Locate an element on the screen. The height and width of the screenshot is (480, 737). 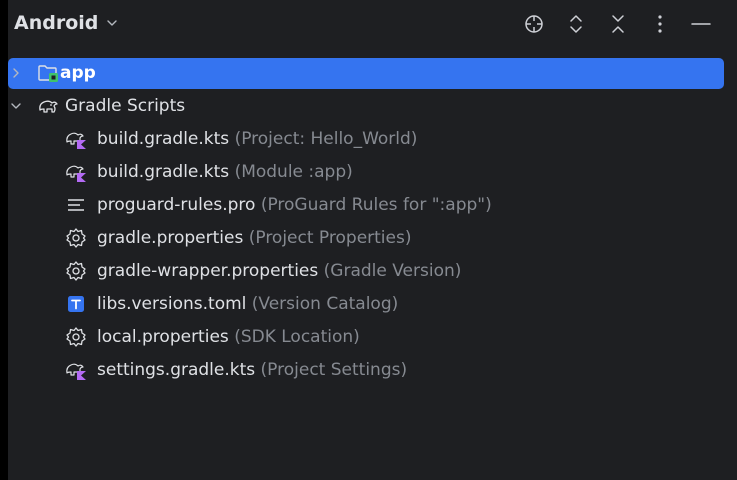
tree-item-file: build.gradle.kts (Project: Hello_World) is located at coordinates (372, 139).